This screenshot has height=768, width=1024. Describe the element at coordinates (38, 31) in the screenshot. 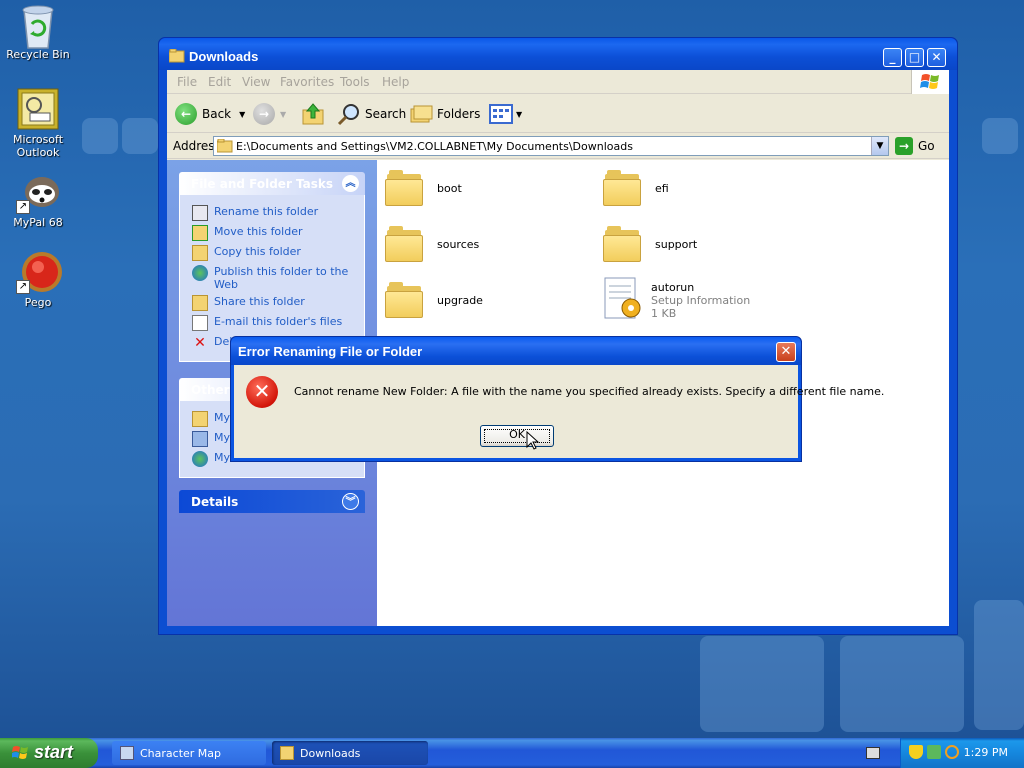

I see `desktop-icon-recycle-bin: Recycle Bin` at that location.